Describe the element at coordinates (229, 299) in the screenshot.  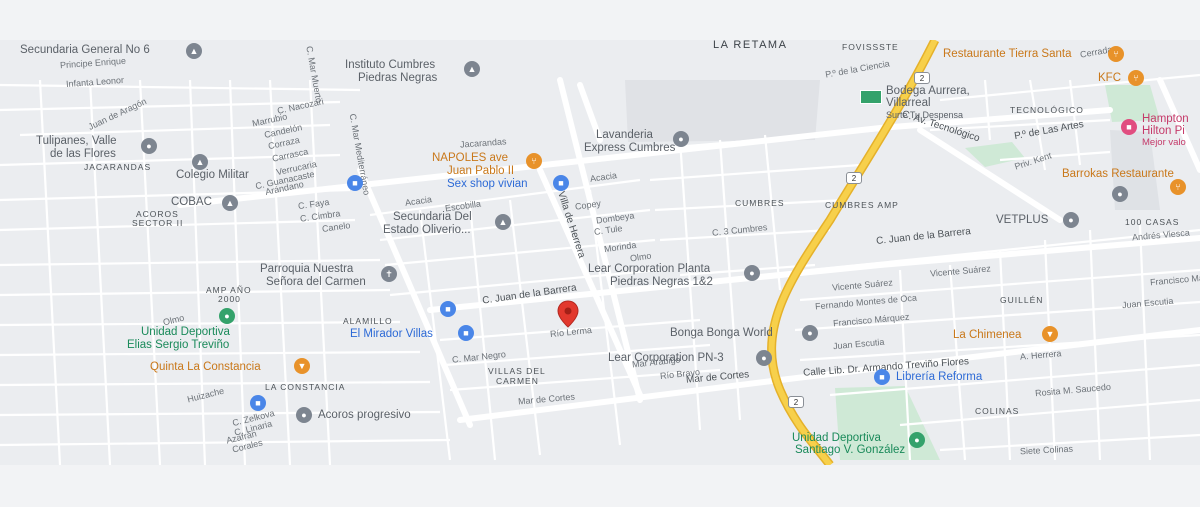
I see `hood-amp-ano-2: 2000` at that location.